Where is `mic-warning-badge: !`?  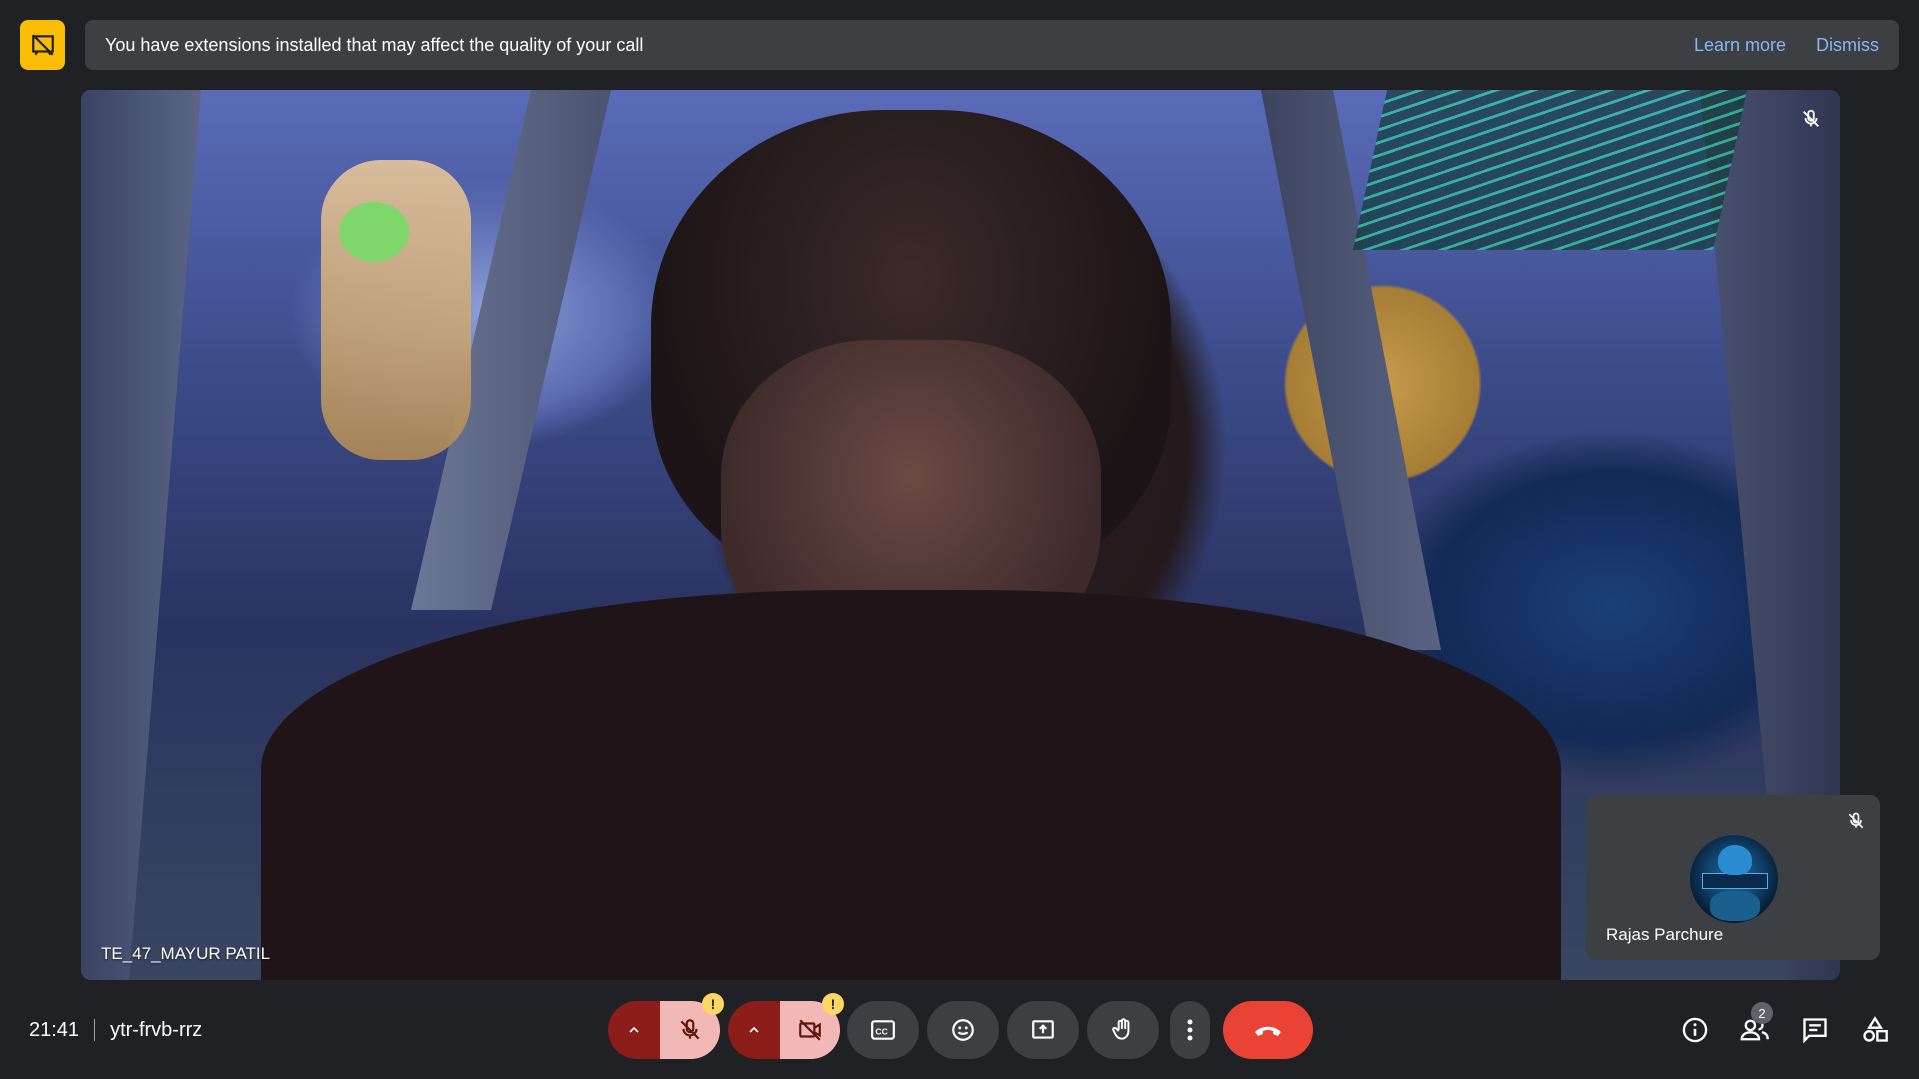
mic-warning-badge: ! is located at coordinates (713, 1004).